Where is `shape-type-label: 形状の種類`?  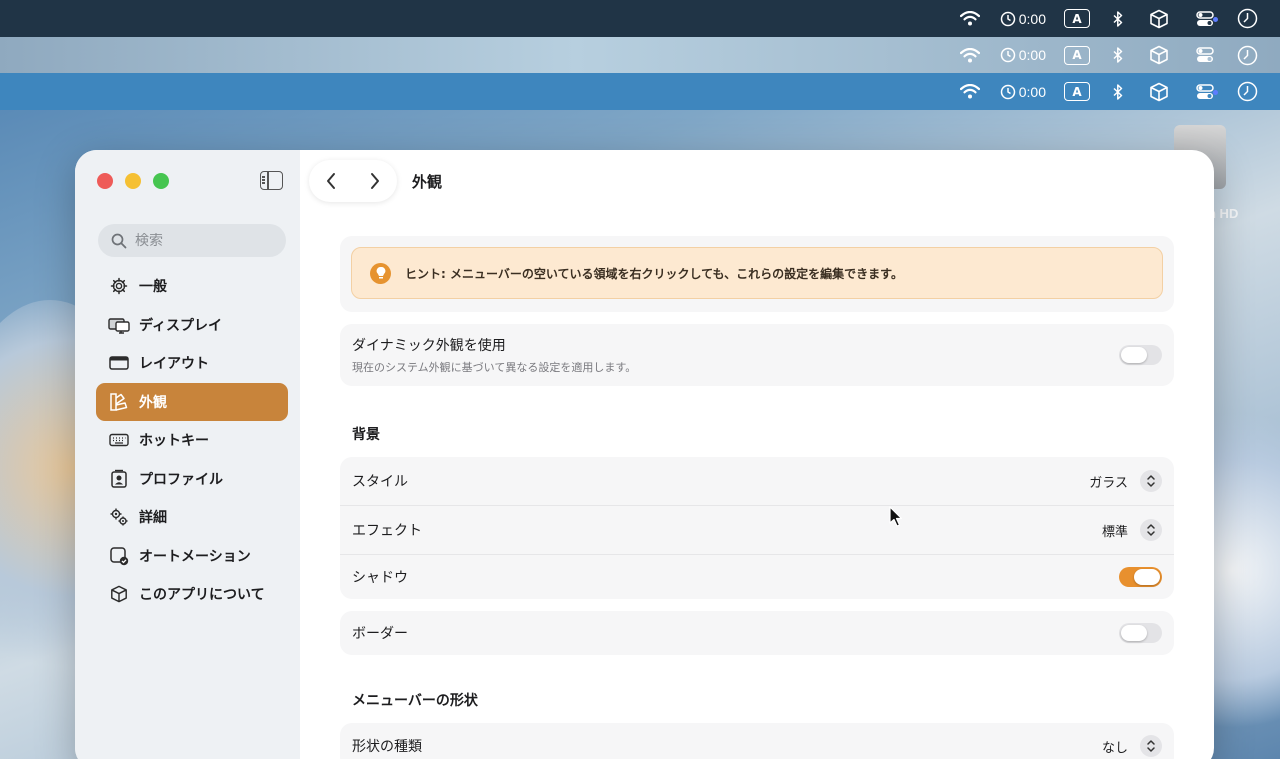 shape-type-label: 形状の種類 is located at coordinates (387, 747).